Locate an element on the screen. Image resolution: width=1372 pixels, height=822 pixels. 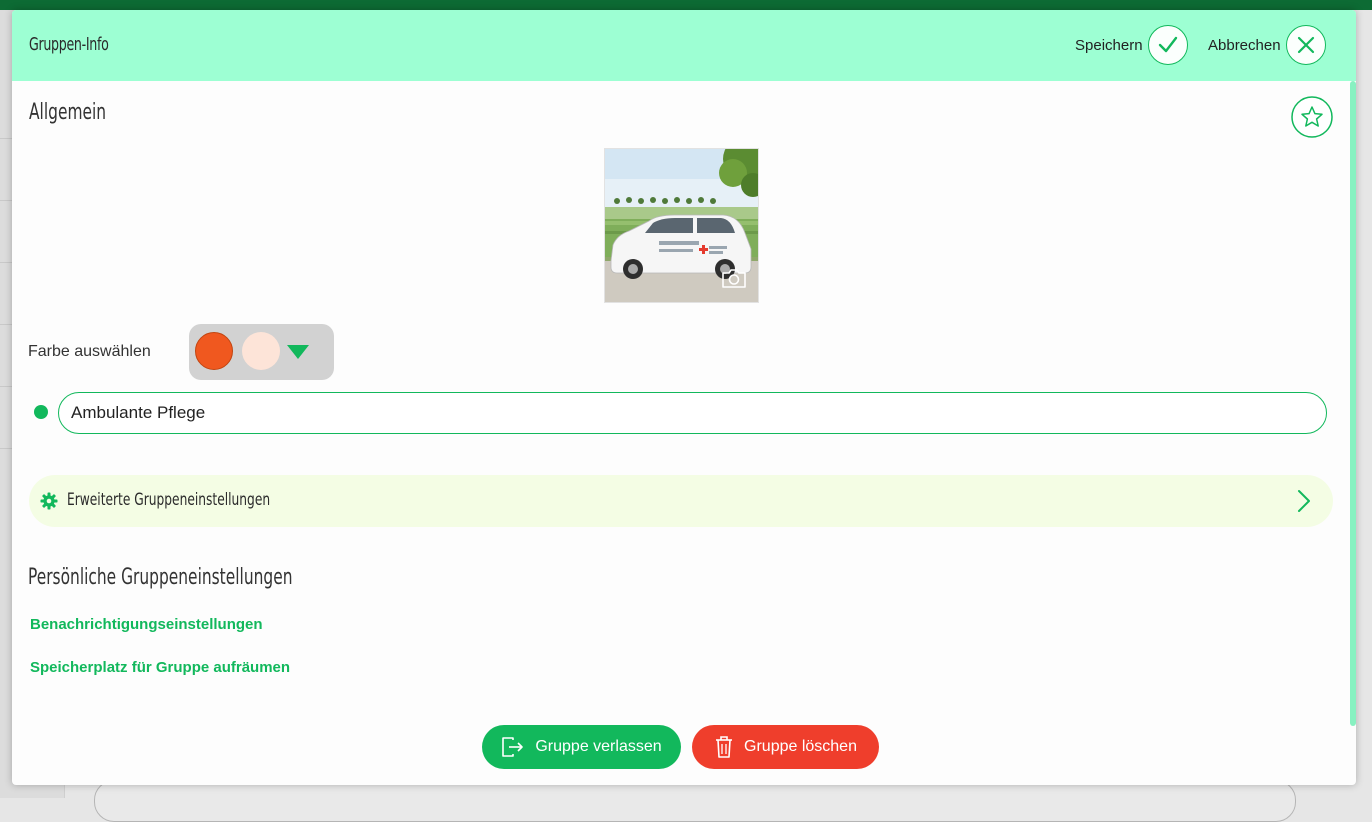
delete-group-button: Gruppe löschen is located at coordinates (785, 747).